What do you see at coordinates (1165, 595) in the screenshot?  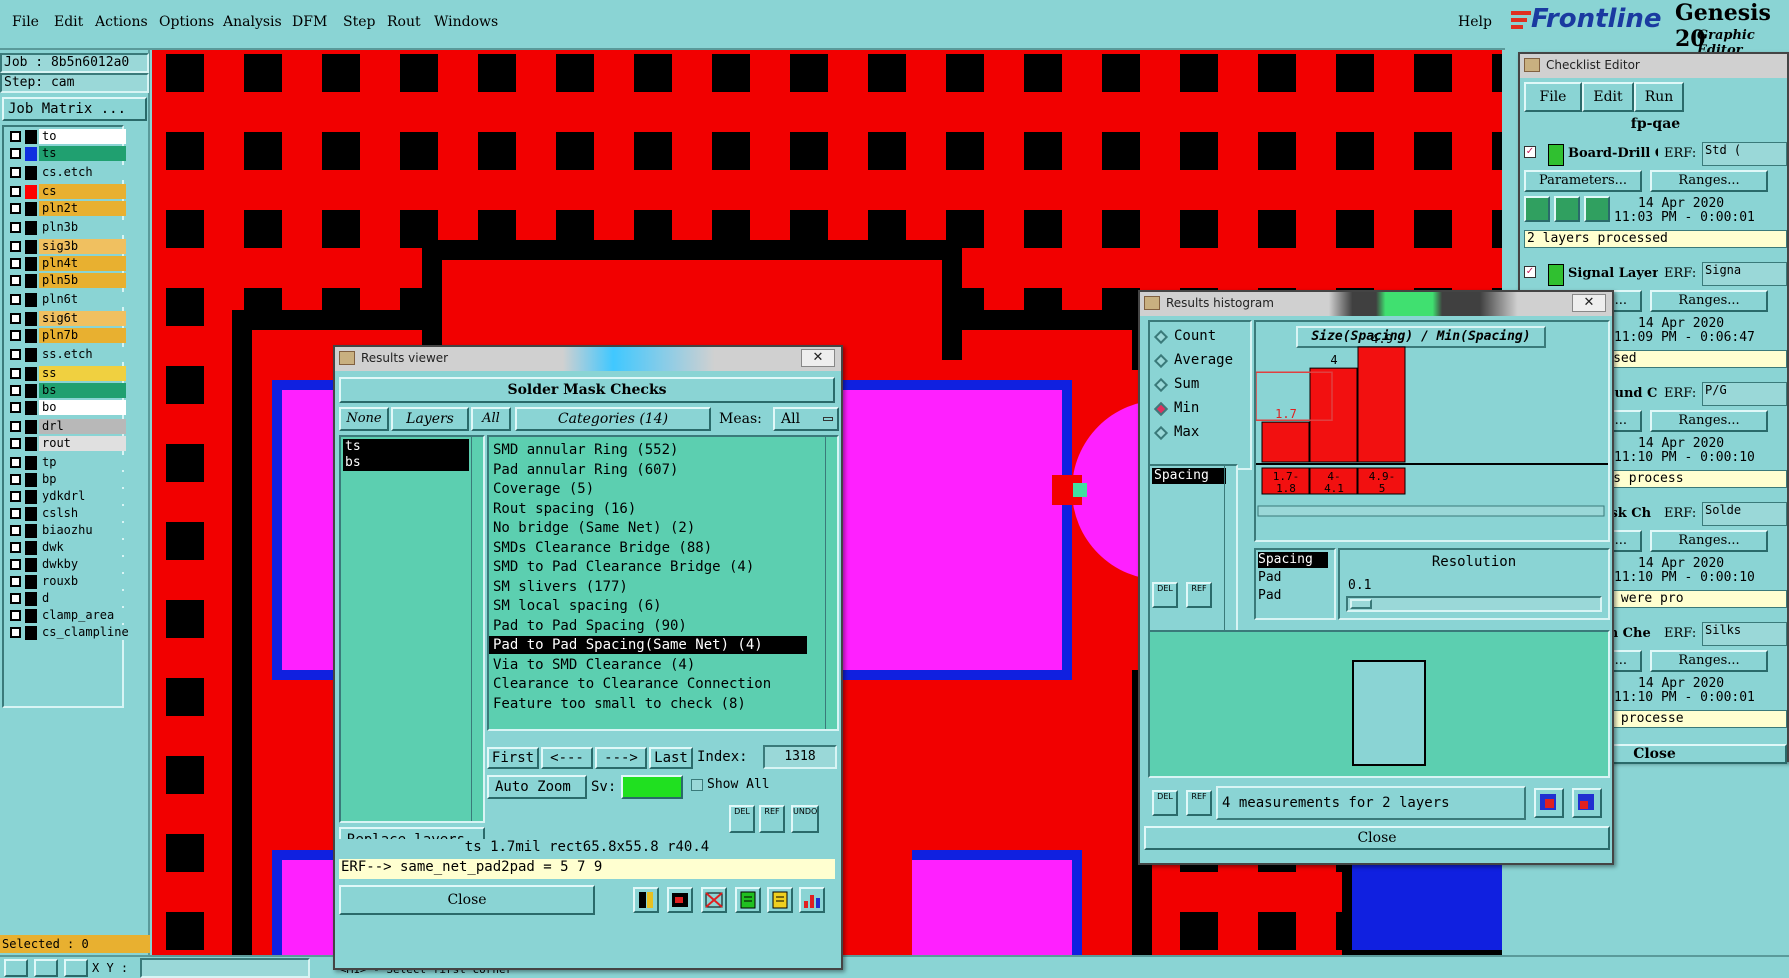 I see `hist-del-icon: DEL` at bounding box center [1165, 595].